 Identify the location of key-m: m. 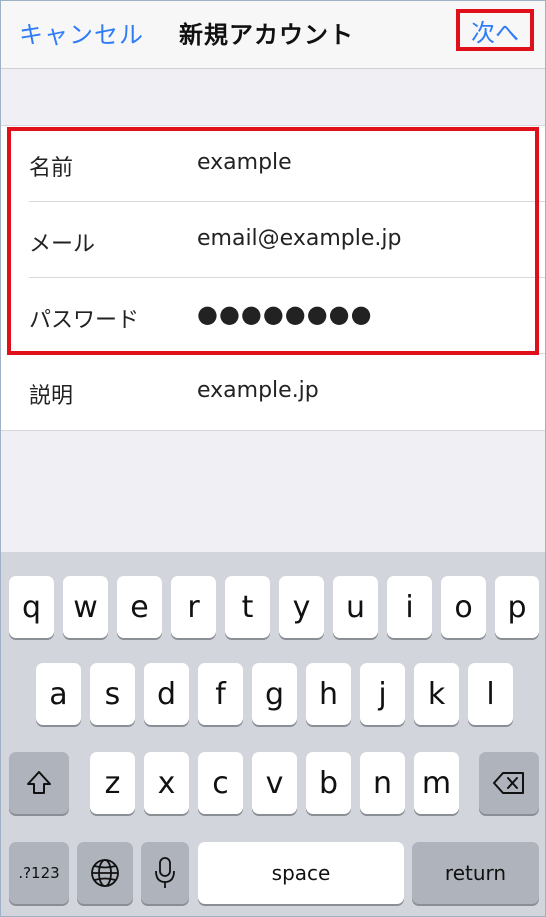
(436, 783).